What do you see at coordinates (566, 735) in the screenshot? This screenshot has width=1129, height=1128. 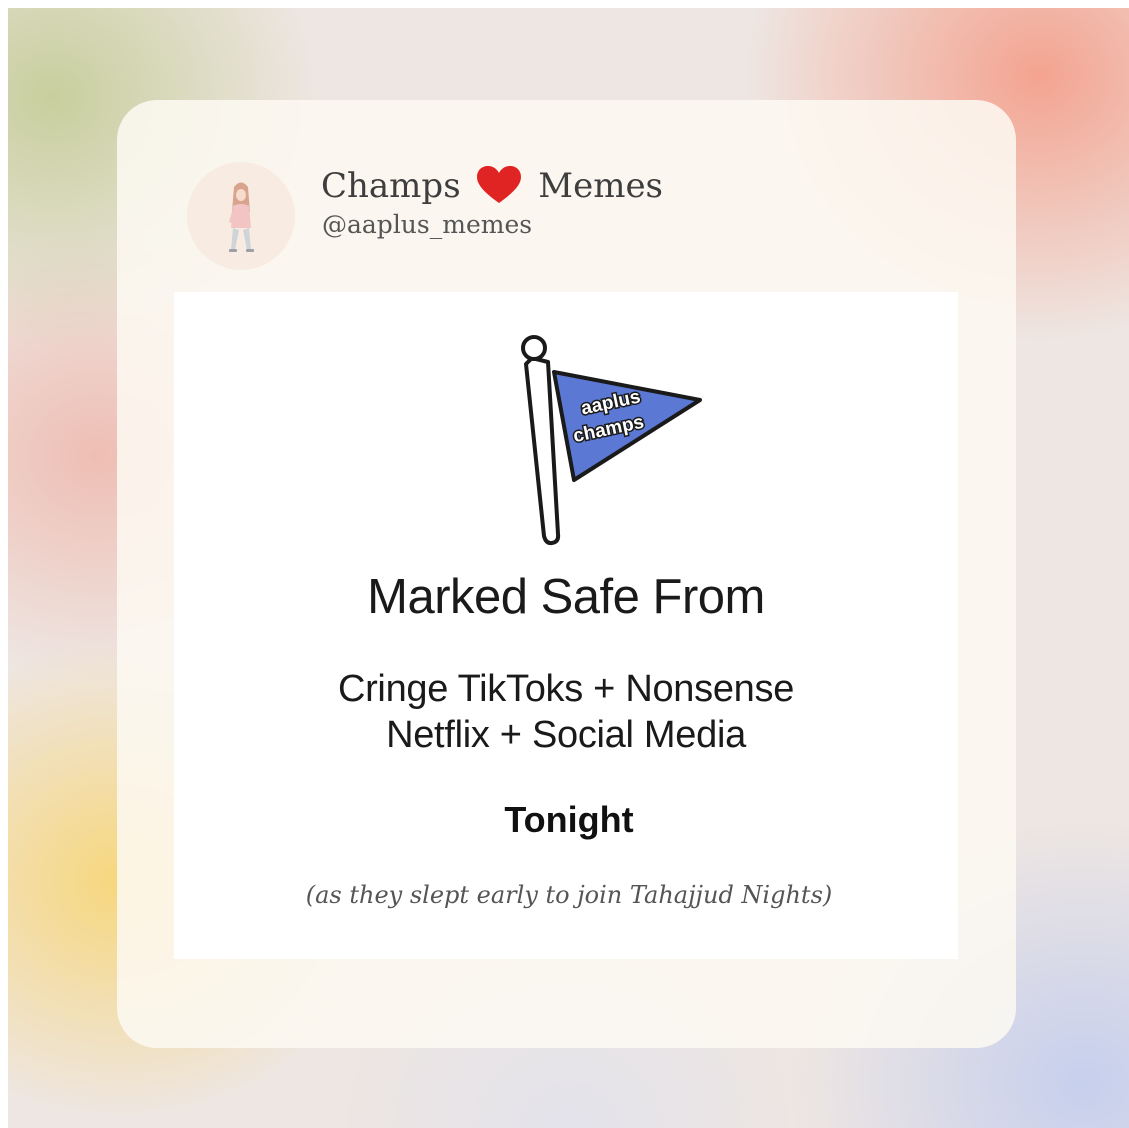 I see `meme-line-2: Netflix + Social Media` at bounding box center [566, 735].